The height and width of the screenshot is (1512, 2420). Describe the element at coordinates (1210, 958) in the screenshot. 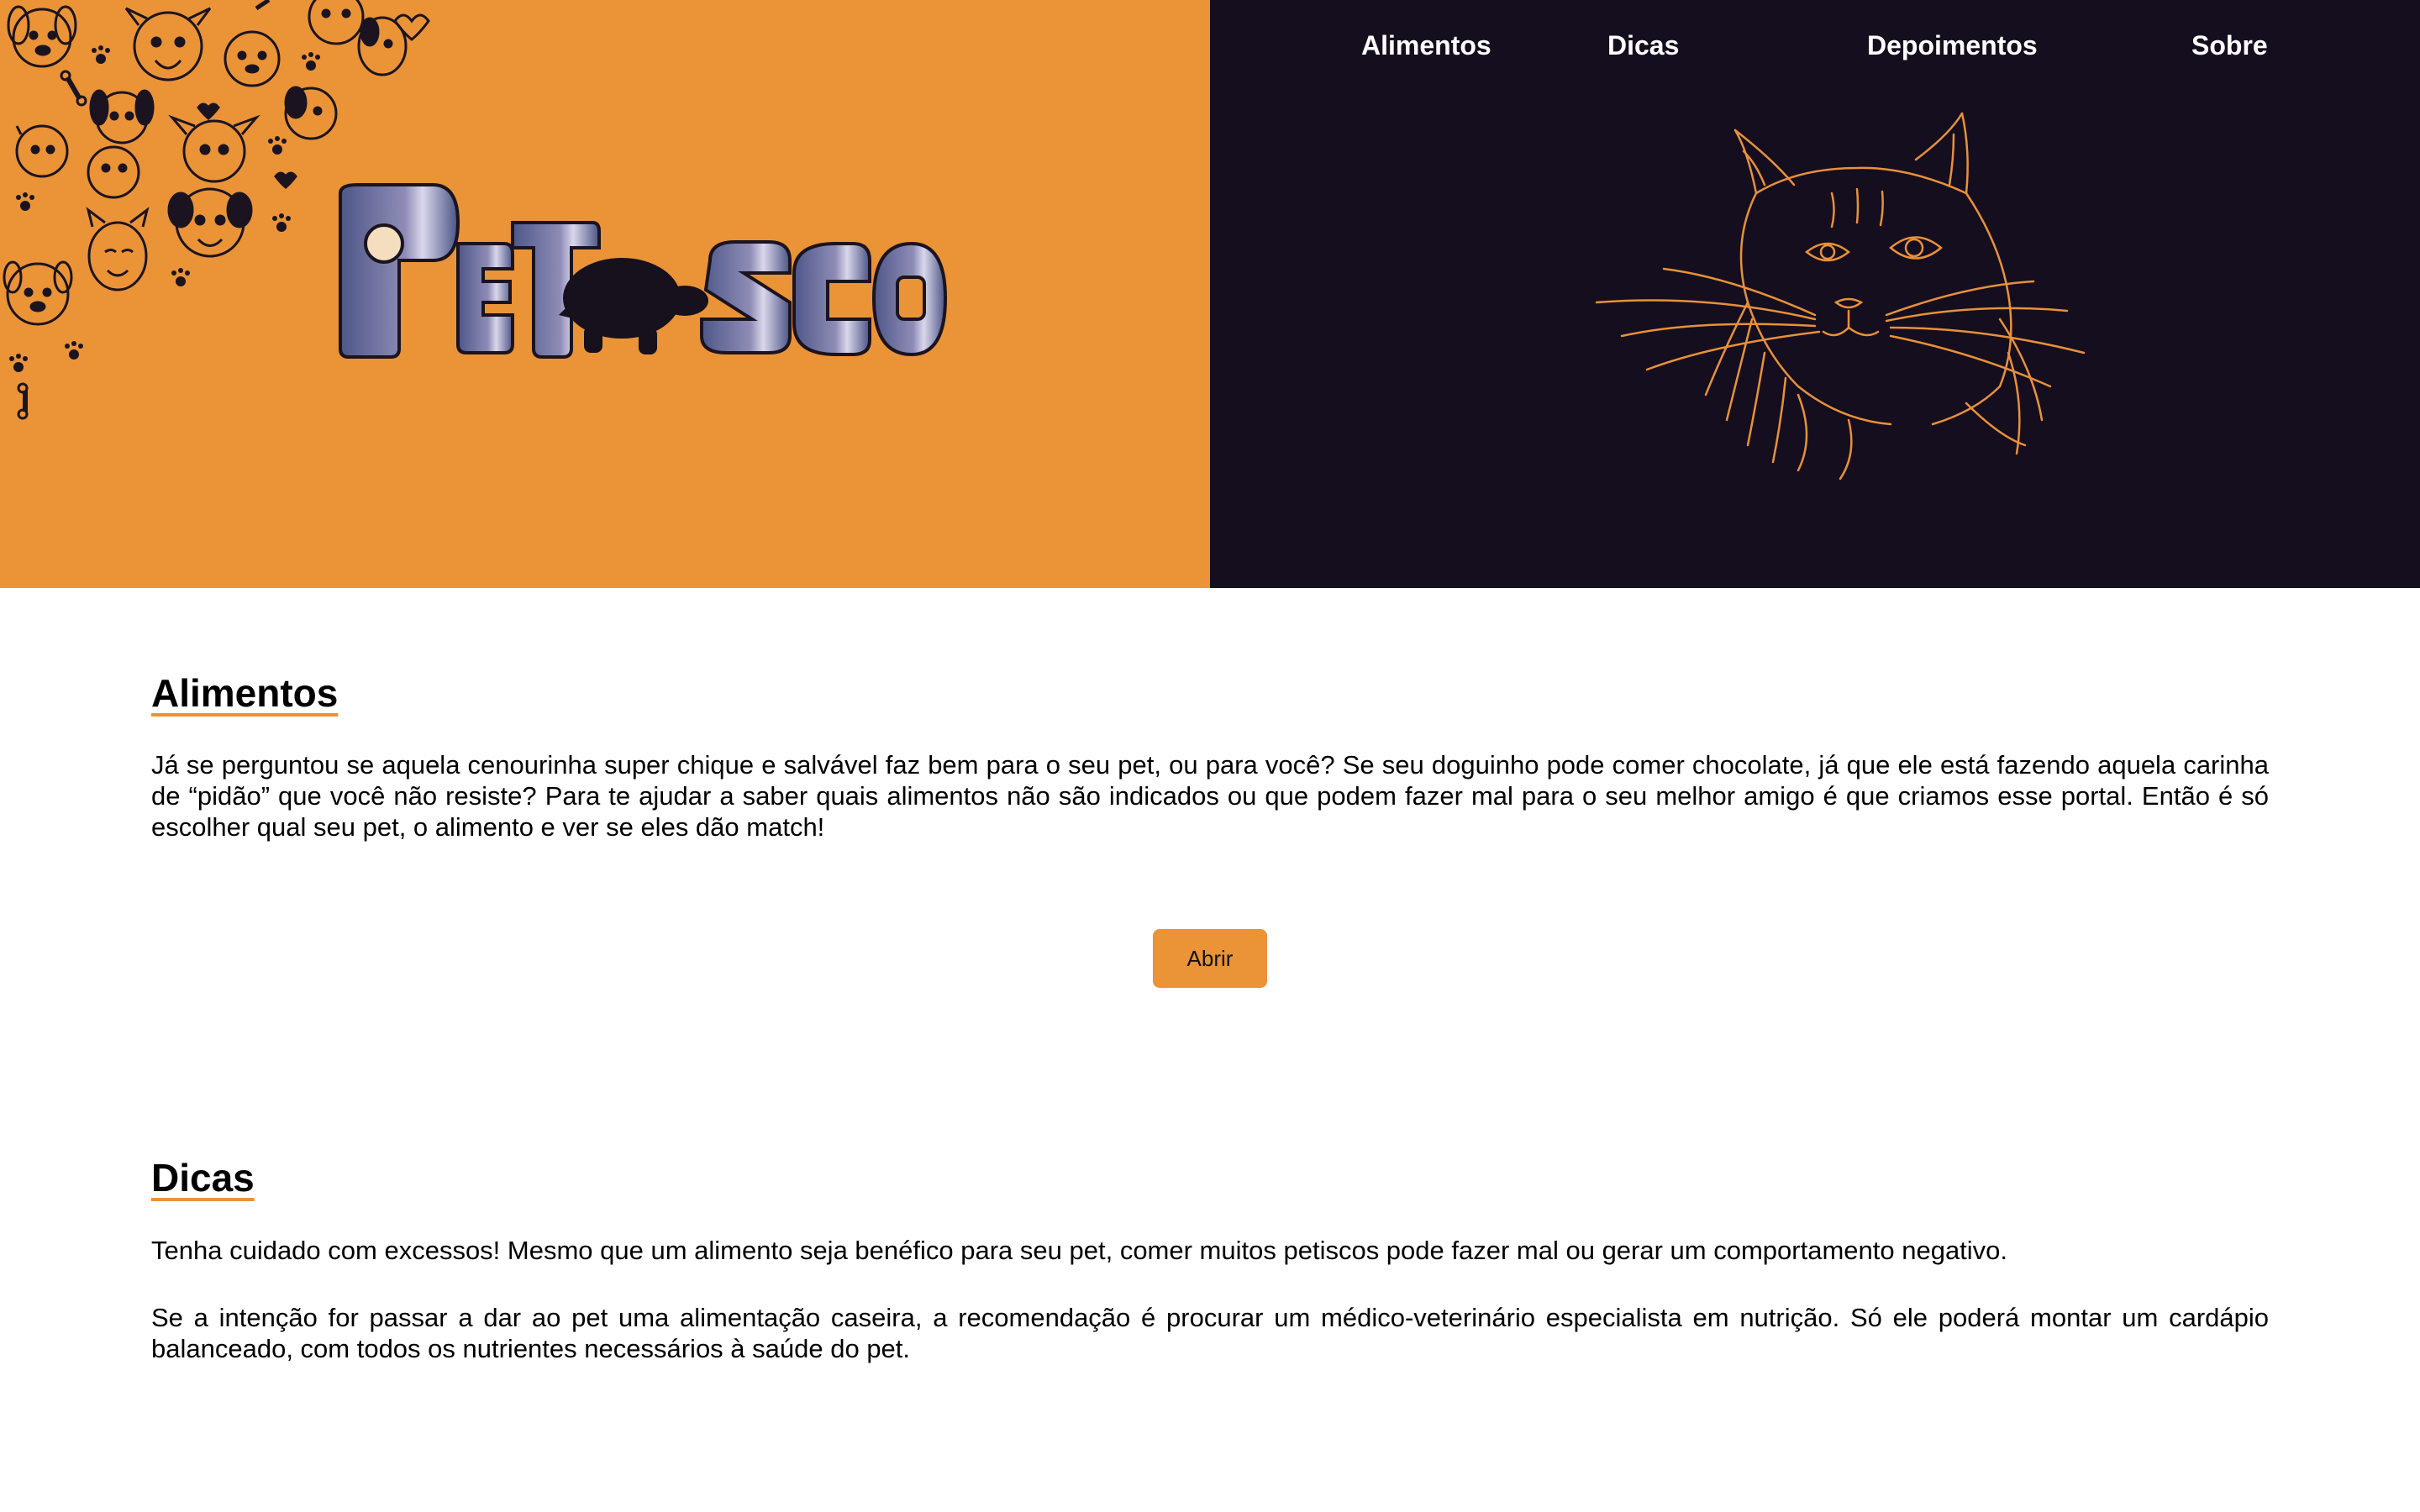

I see `open-button: Abrir` at that location.